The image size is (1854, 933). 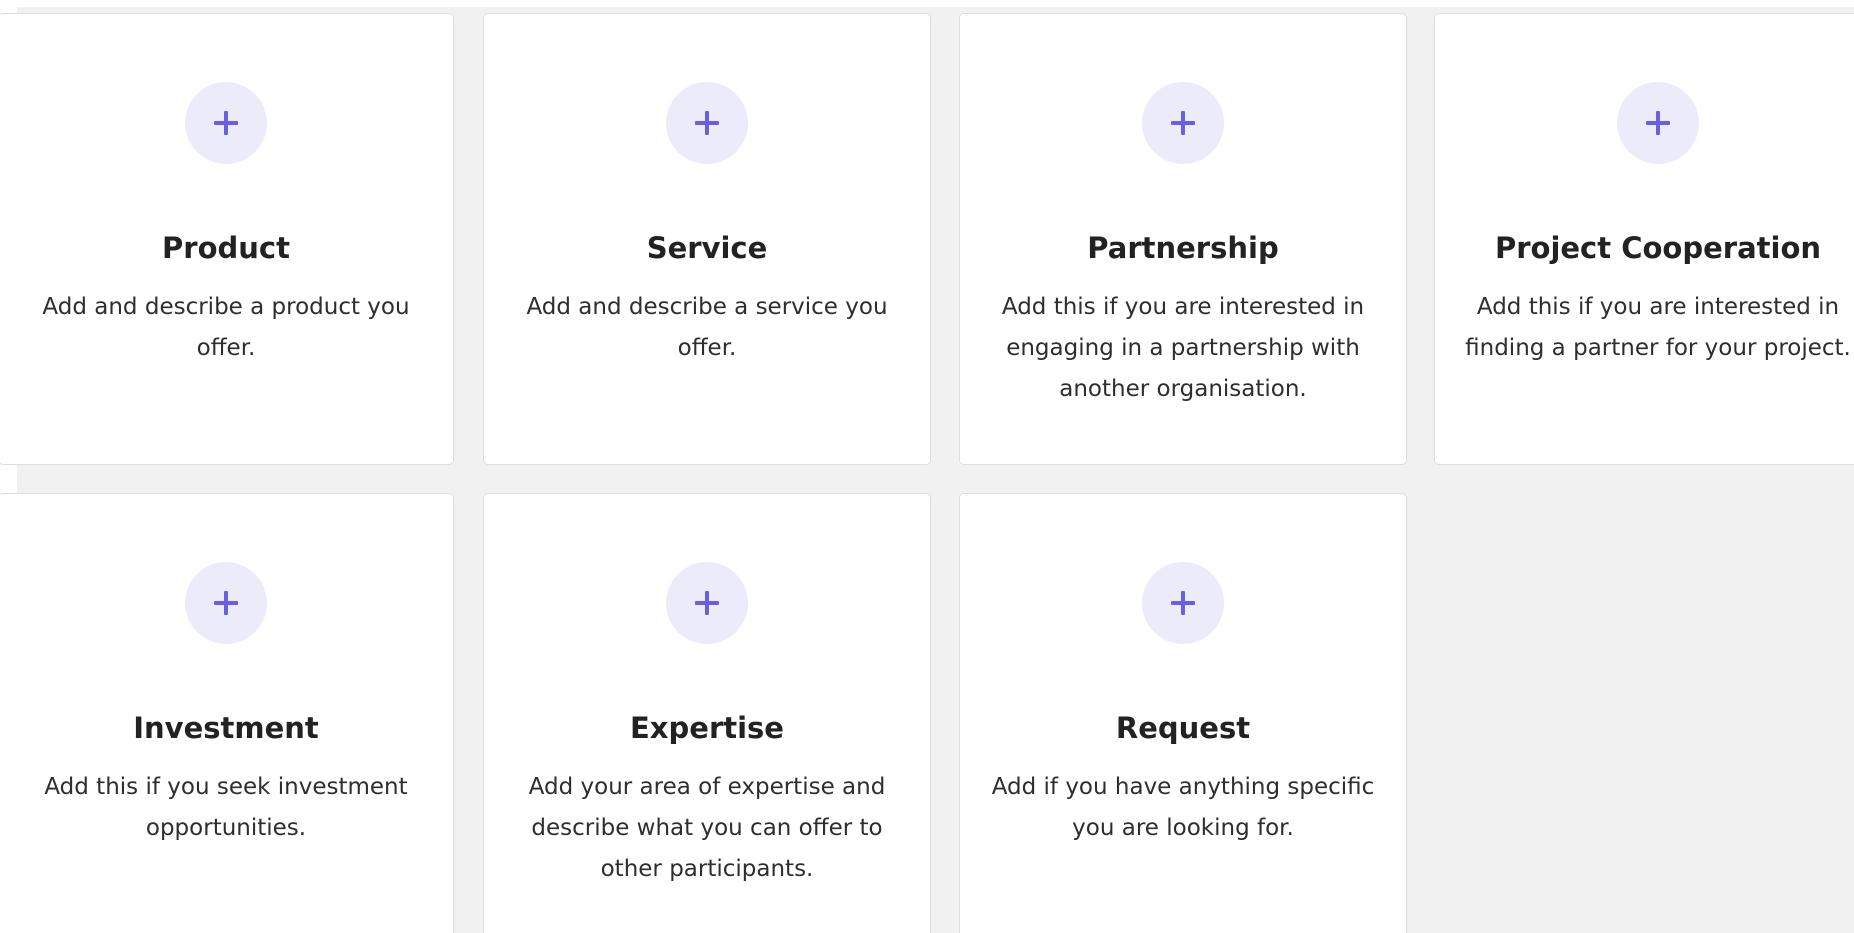 I want to click on card-title: Request, so click(x=1183, y=728).